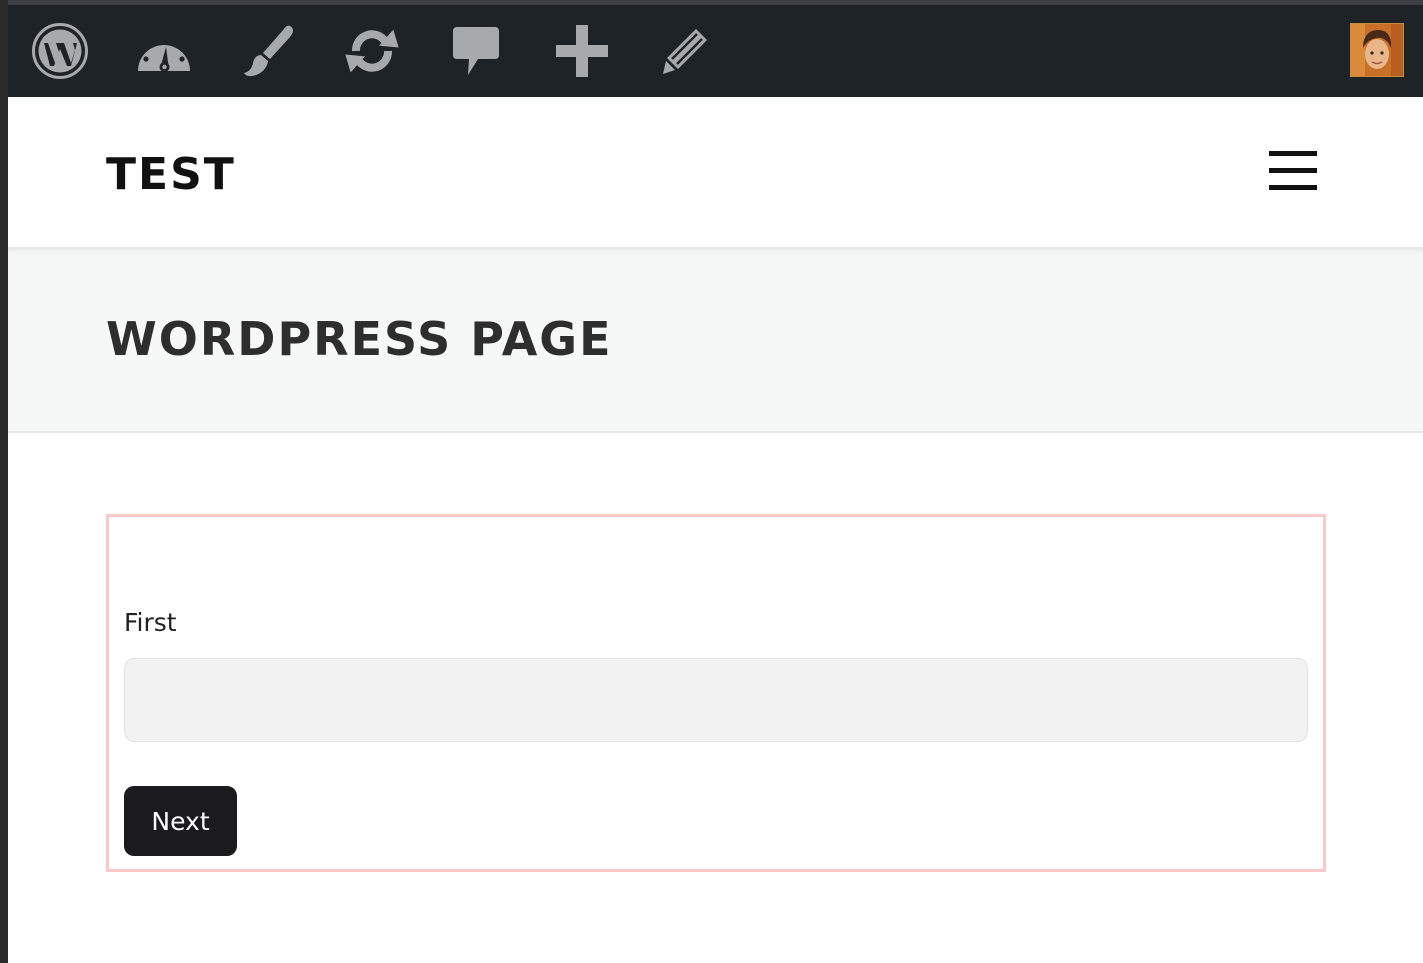 The width and height of the screenshot is (1423, 963). What do you see at coordinates (359, 339) in the screenshot?
I see `page-title: WORDPRESS PAGE` at bounding box center [359, 339].